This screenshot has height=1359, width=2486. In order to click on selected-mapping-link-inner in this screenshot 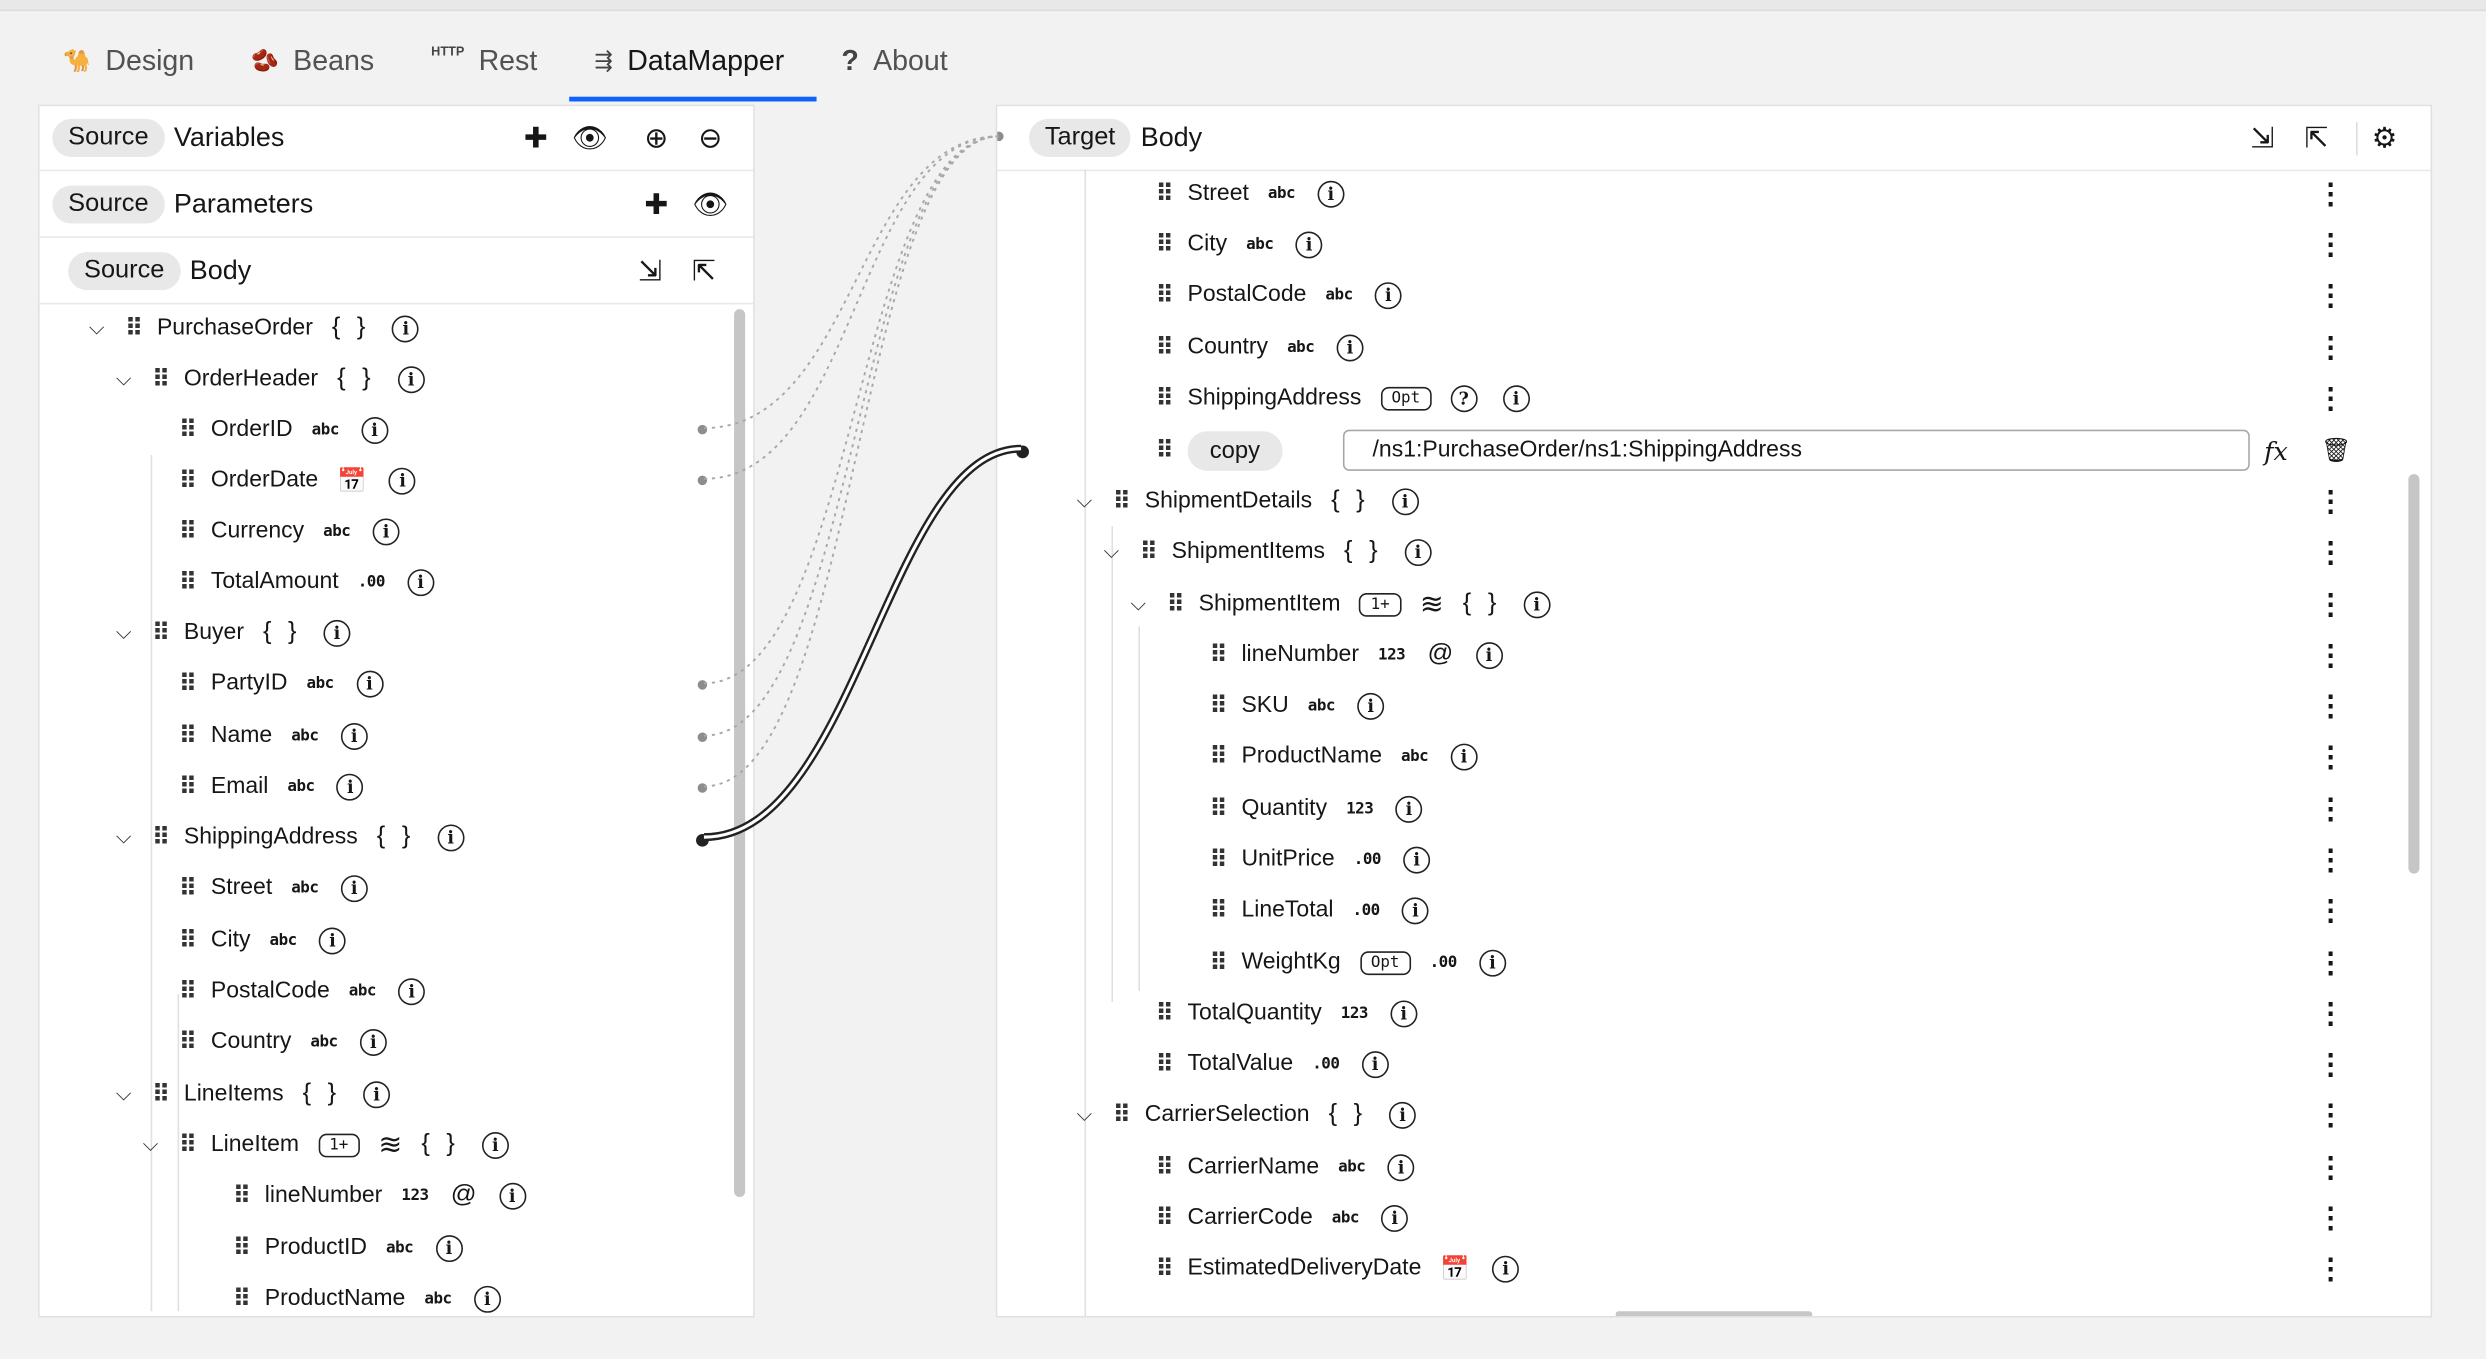, I will do `click(862, 643)`.